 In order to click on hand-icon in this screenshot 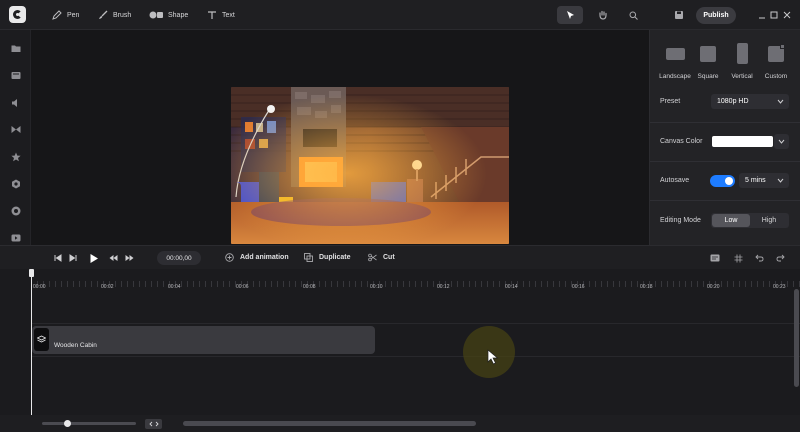, I will do `click(603, 15)`.